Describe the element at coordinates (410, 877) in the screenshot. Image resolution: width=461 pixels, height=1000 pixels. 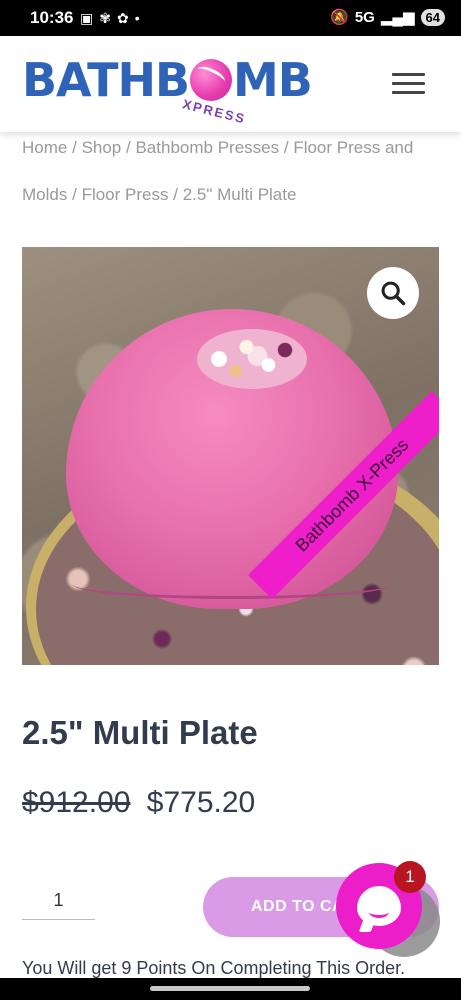
I see `chat-unread-badge: 1` at that location.